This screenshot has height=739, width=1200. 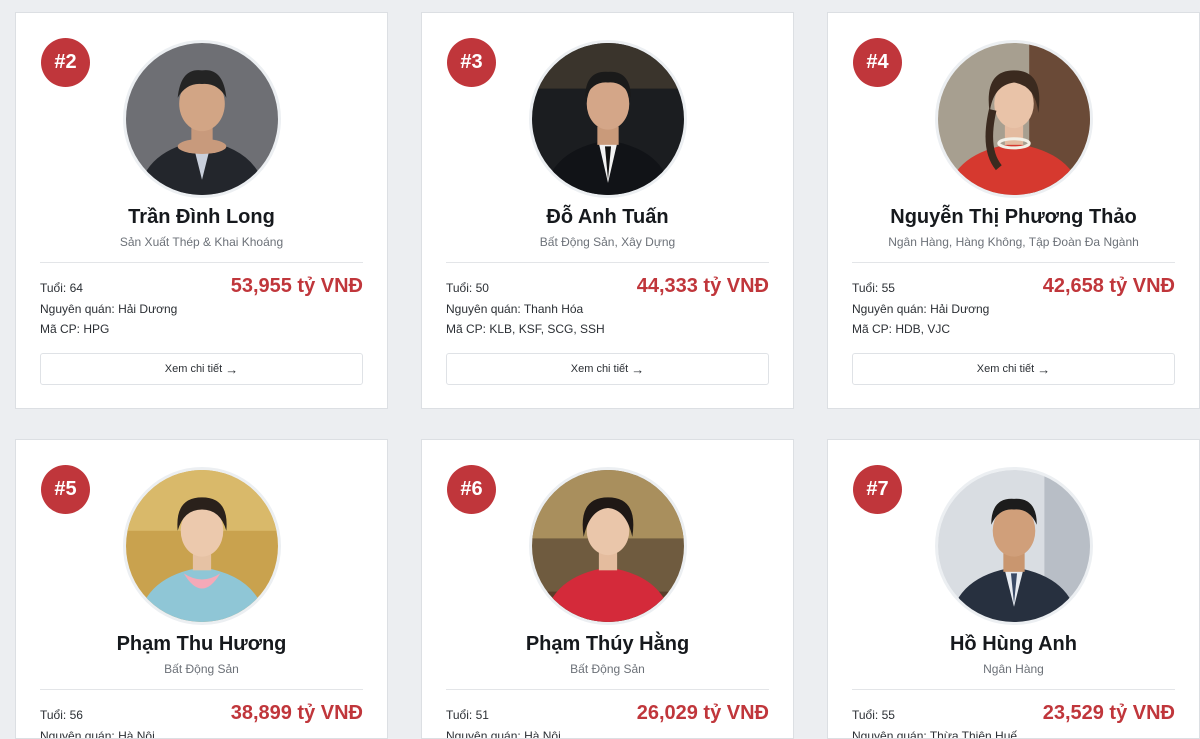 What do you see at coordinates (296, 286) in the screenshot?
I see `net-worth: 53,955 tỷ VNĐ` at bounding box center [296, 286].